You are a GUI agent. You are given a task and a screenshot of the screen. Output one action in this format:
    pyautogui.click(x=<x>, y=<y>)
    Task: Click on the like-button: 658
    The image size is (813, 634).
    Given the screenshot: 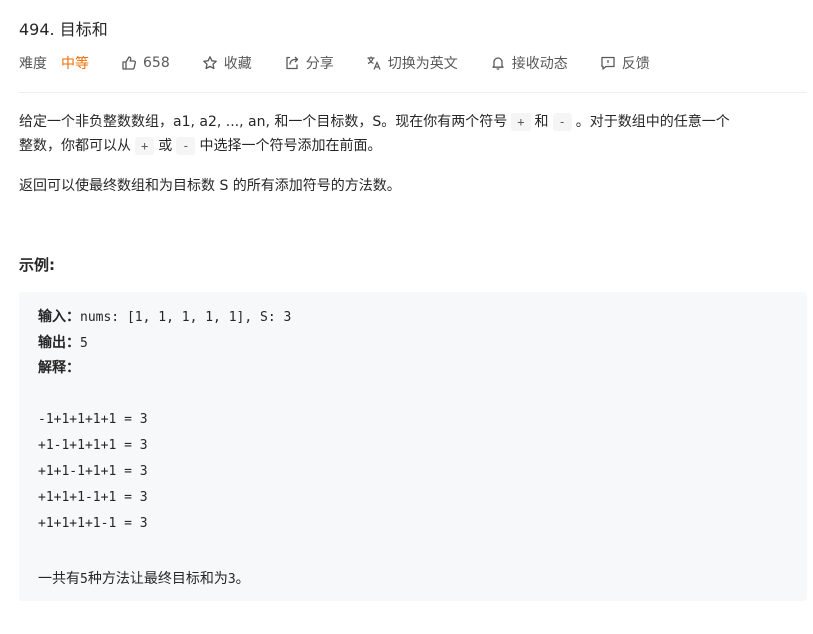 What is the action you would take?
    pyautogui.click(x=145, y=63)
    